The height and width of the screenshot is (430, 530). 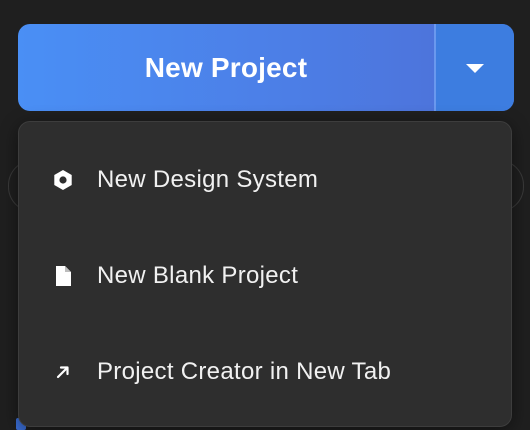 I want to click on caret-down-icon, so click(x=475, y=68).